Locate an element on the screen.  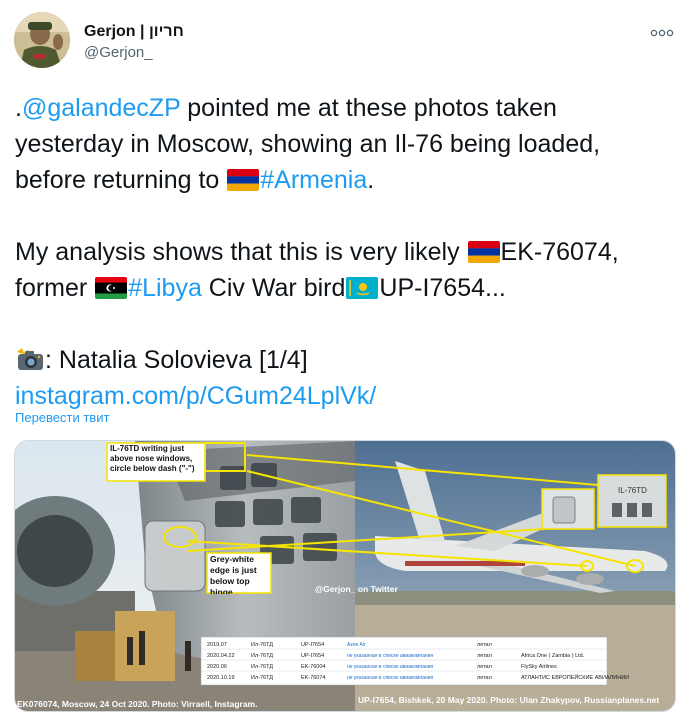
text-segment: . is located at coordinates (371, 180).